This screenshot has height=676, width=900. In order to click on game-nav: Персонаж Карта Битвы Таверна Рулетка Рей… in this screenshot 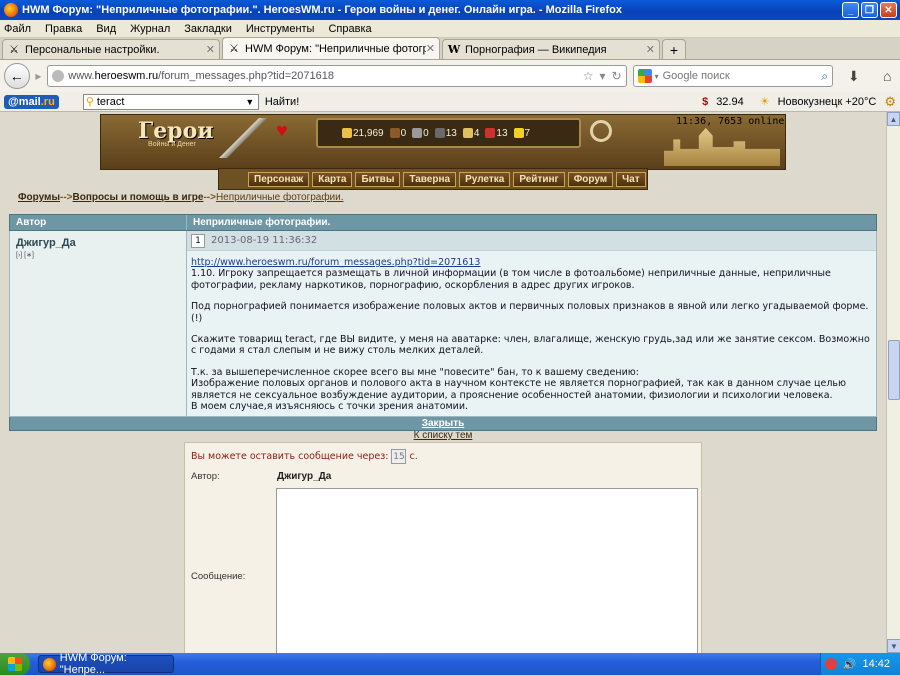, I will do `click(447, 179)`.